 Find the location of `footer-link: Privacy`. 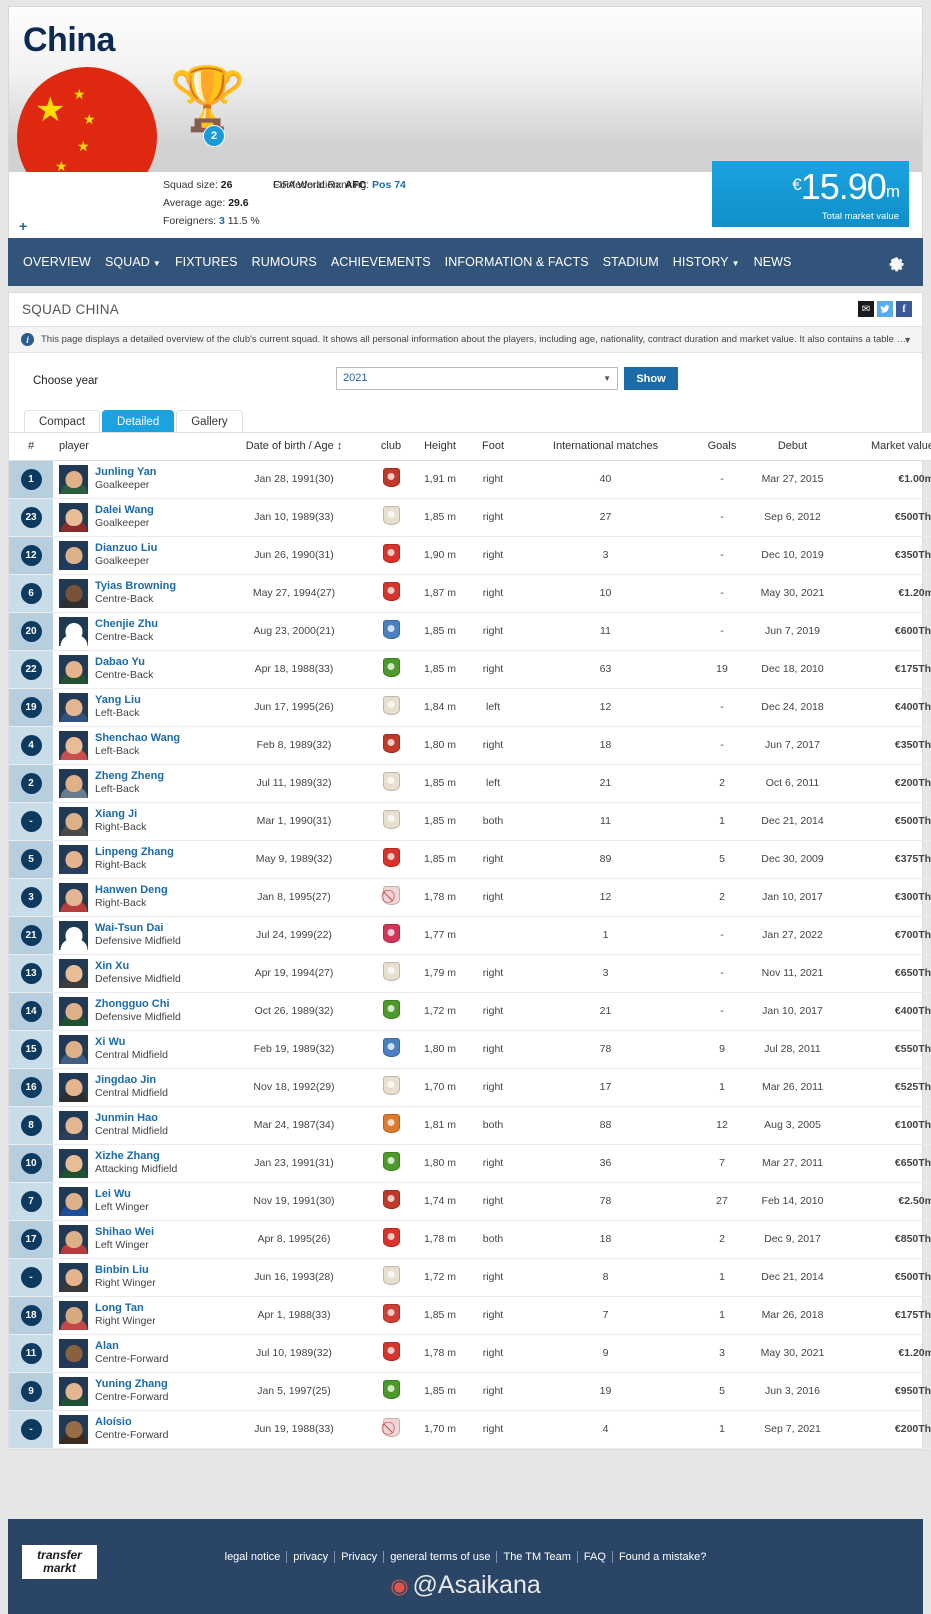

footer-link: Privacy is located at coordinates (360, 1557).